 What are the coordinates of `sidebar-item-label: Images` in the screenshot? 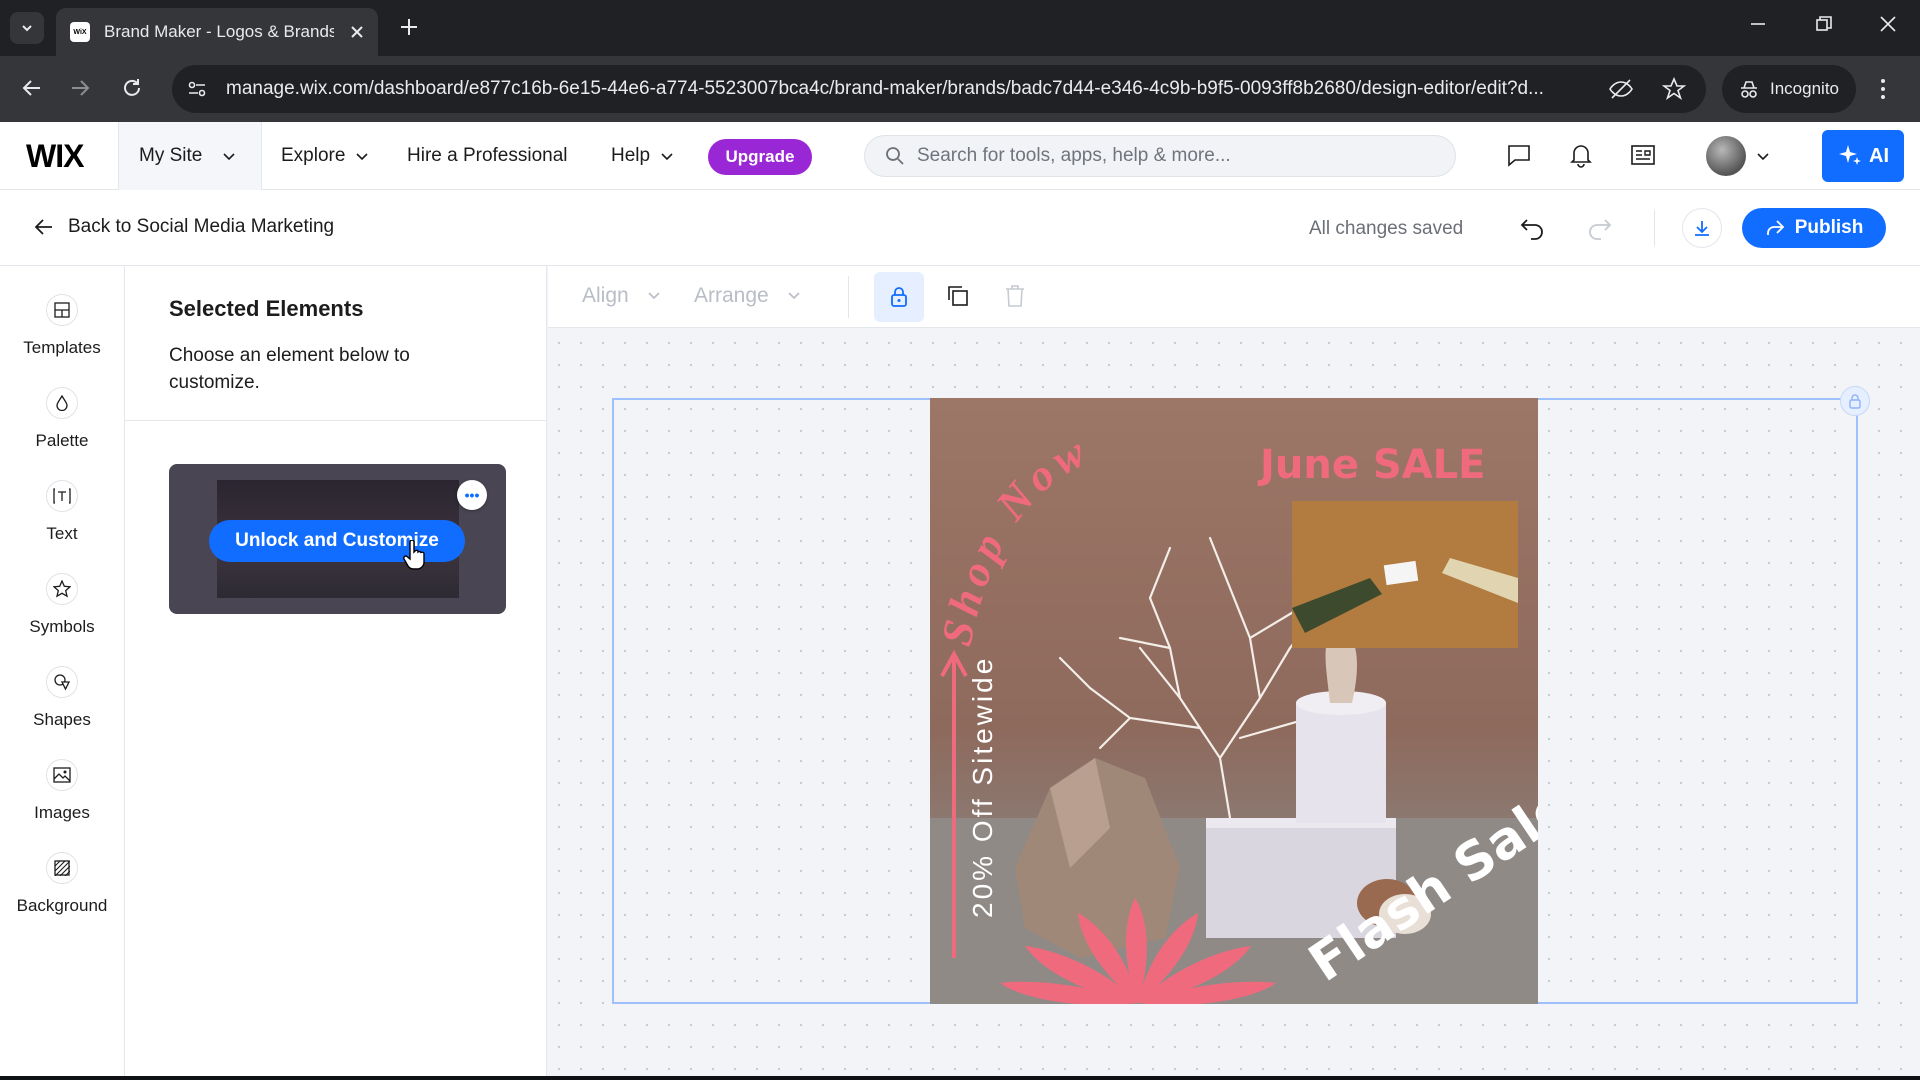 It's located at (62, 812).